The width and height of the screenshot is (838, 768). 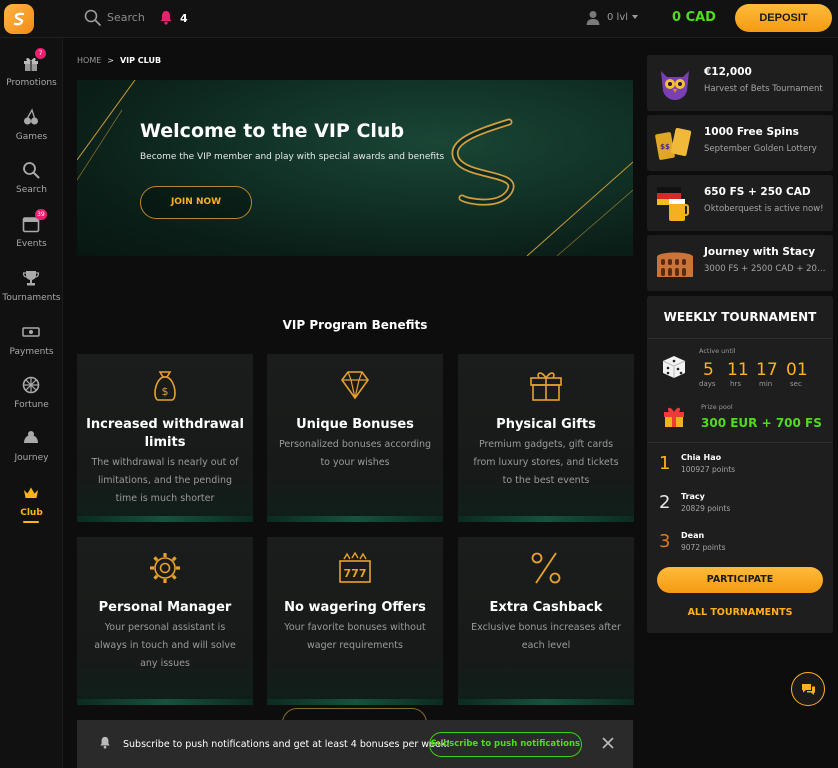 What do you see at coordinates (140, 60) in the screenshot?
I see `breadcrumb-current: VIP CLUB` at bounding box center [140, 60].